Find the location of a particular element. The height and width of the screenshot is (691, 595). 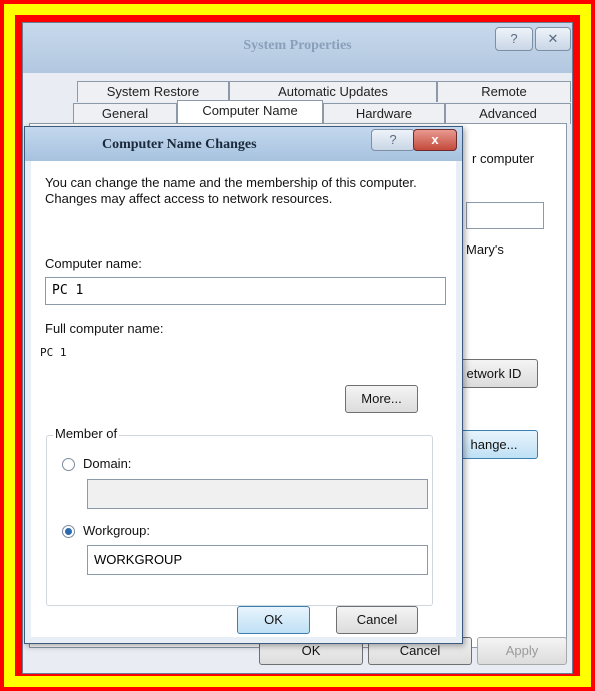

description-field-peek is located at coordinates (505, 215).